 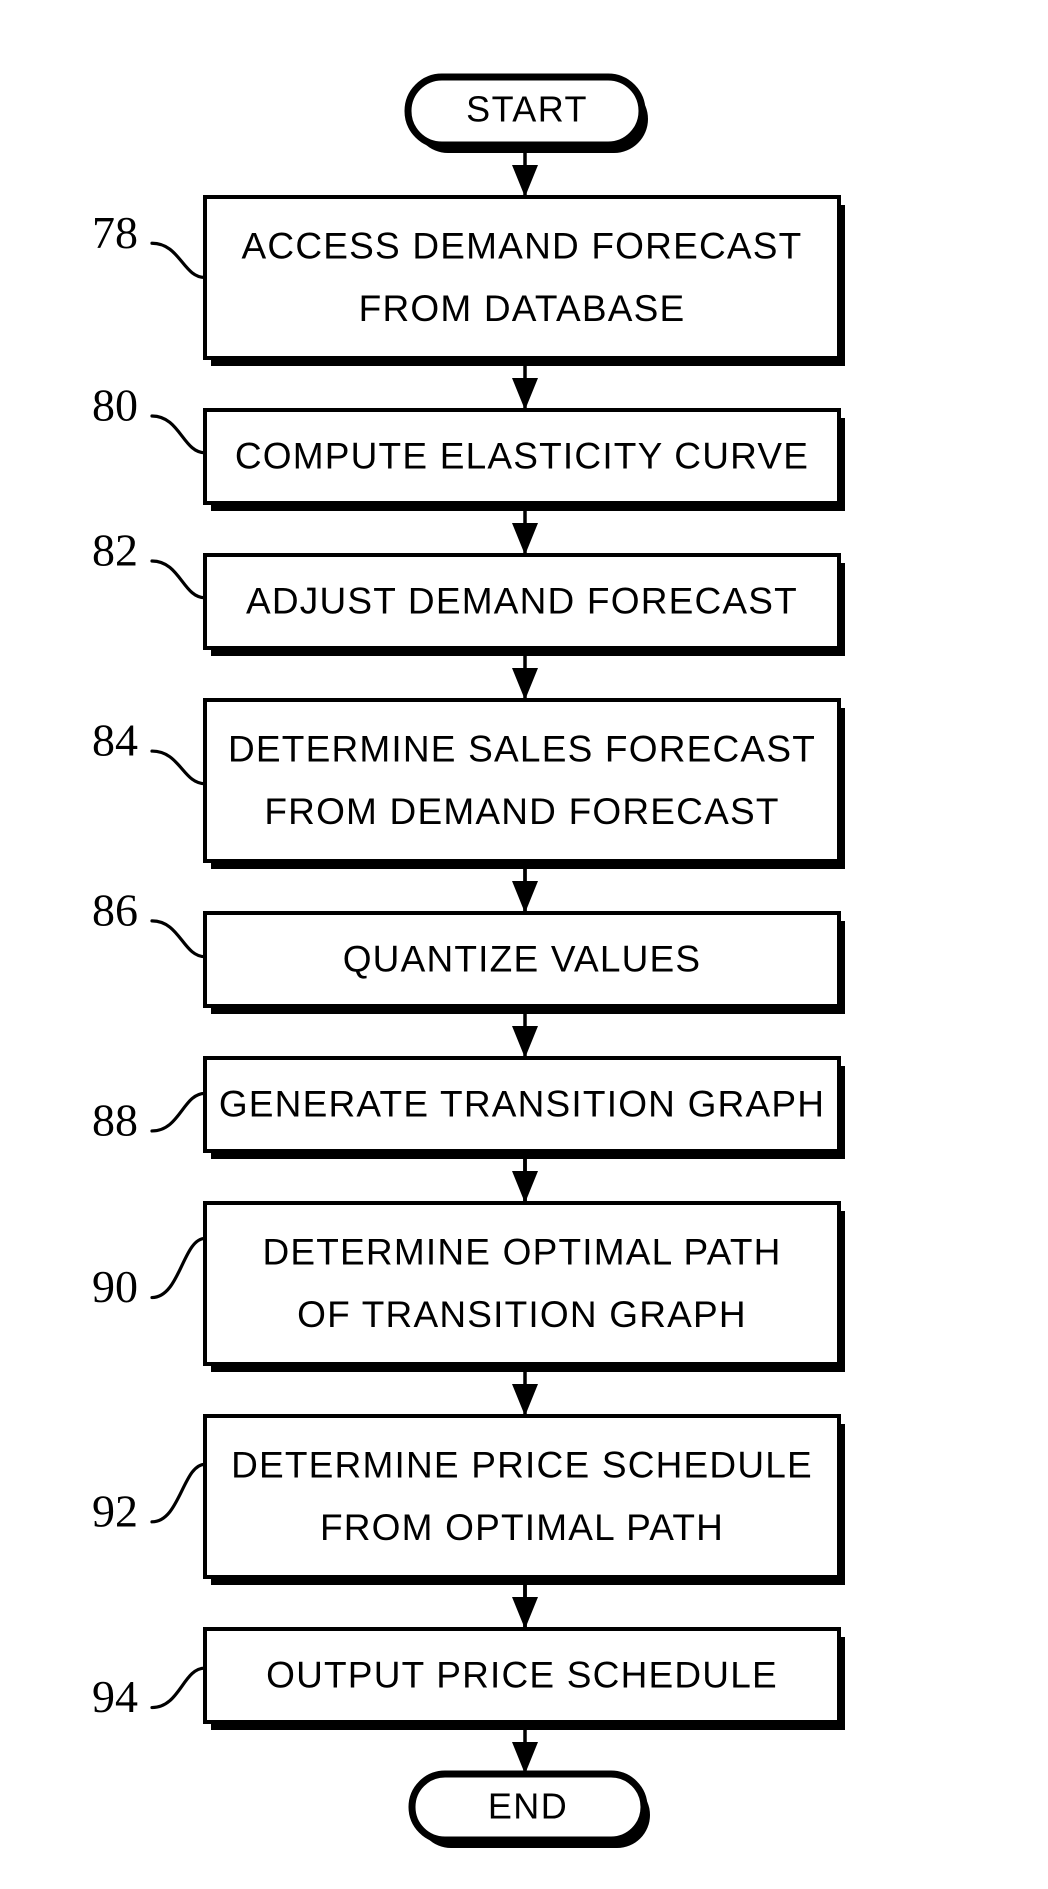 I want to click on process-node-80-line1: COMPUTE ELASTICITY CURVE, so click(x=522, y=455).